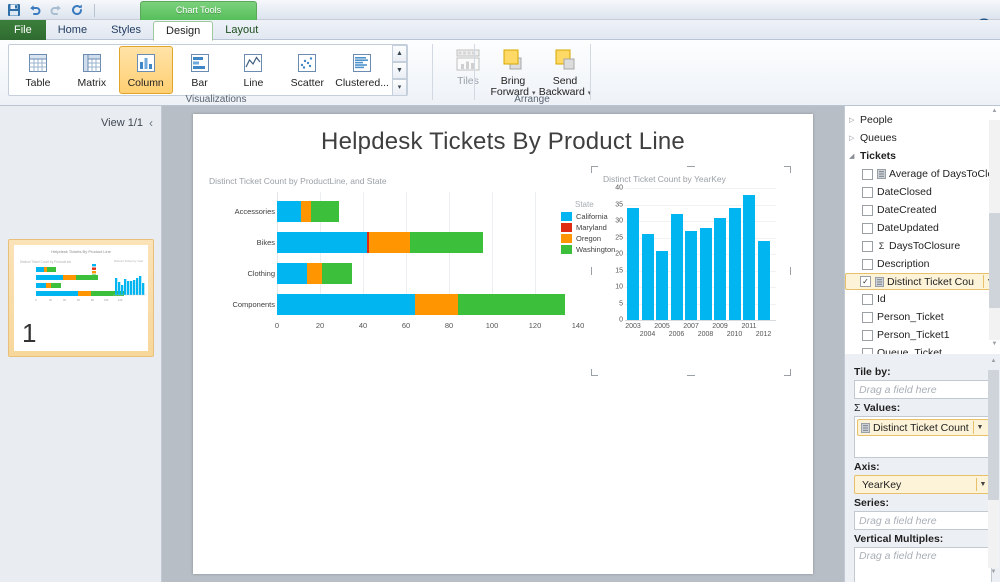 This screenshot has width=1000, height=582. I want to click on selection-handle-t, so click(691, 166).